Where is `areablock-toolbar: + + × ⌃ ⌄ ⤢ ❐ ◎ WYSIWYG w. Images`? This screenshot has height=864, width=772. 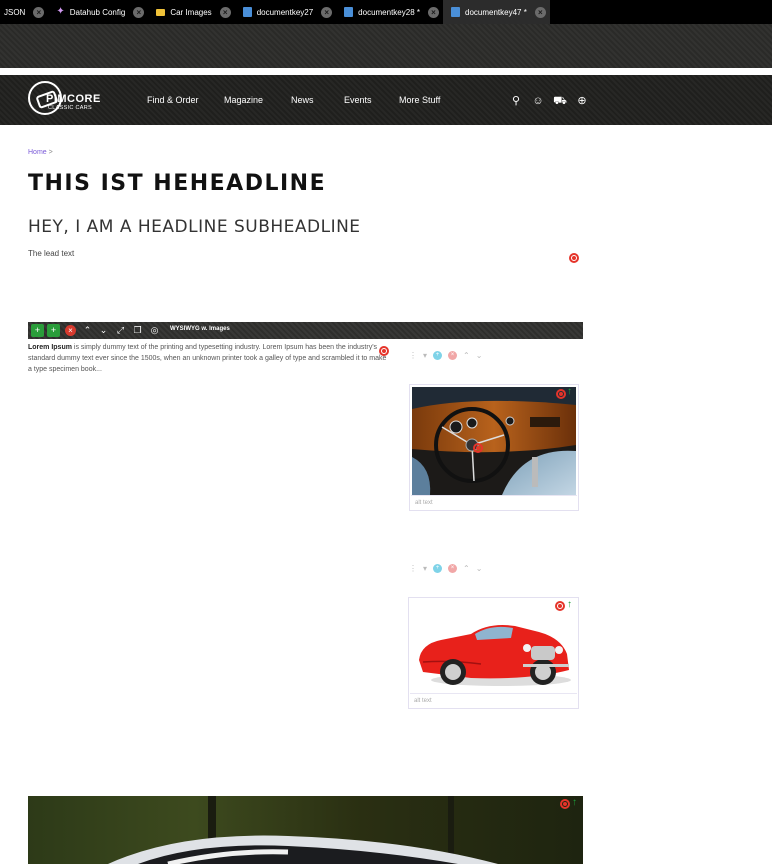
areablock-toolbar: + + × ⌃ ⌄ ⤢ ❐ ◎ WYSIWYG w. Images is located at coordinates (305, 330).